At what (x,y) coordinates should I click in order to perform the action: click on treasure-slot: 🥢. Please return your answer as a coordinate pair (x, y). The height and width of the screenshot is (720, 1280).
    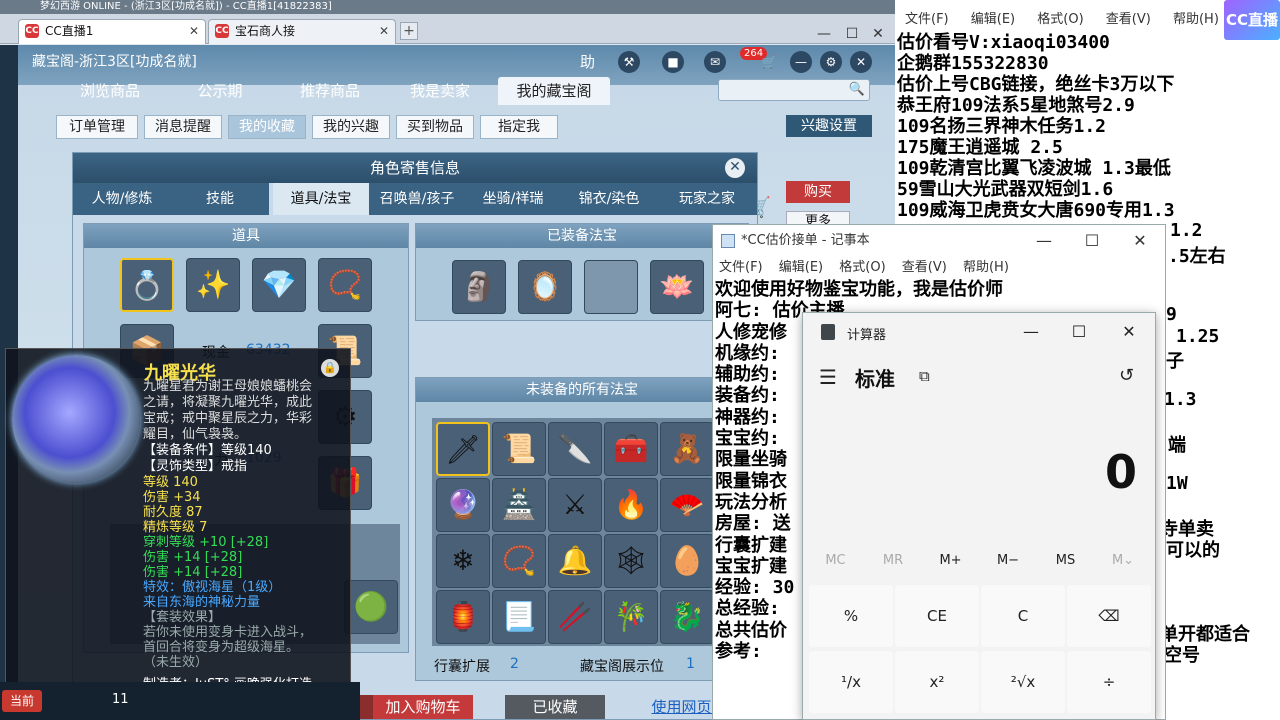
    Looking at the image, I should click on (575, 617).